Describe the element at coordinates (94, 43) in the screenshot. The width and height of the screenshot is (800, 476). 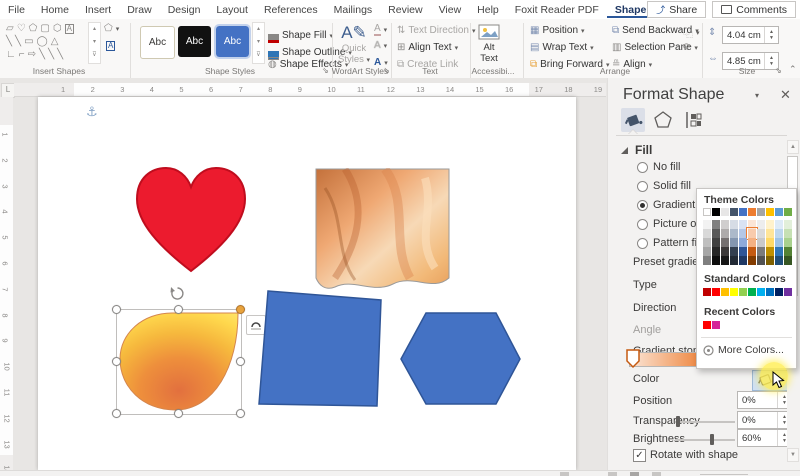
I see `shape-gallery-scroll: ▴ ▾ ⊽` at that location.